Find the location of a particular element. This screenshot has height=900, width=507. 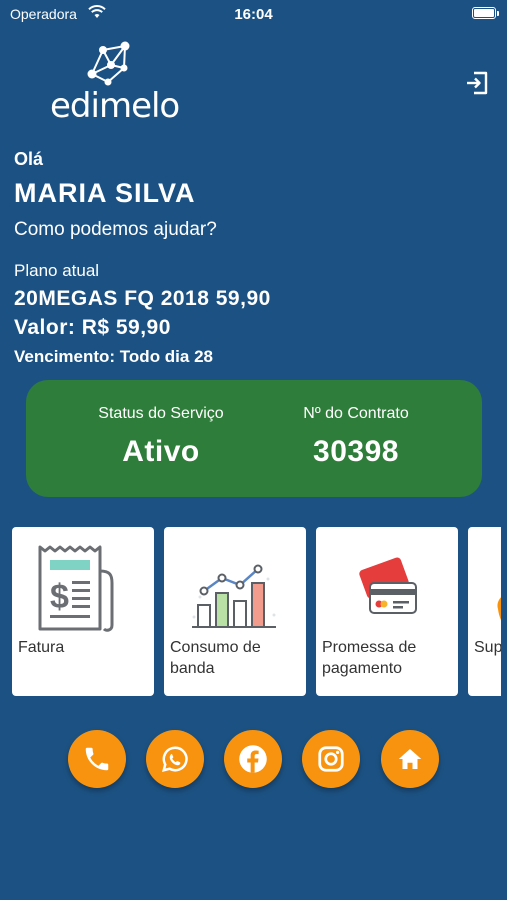

service-status: Status do Serviço Ativo is located at coordinates (161, 437).